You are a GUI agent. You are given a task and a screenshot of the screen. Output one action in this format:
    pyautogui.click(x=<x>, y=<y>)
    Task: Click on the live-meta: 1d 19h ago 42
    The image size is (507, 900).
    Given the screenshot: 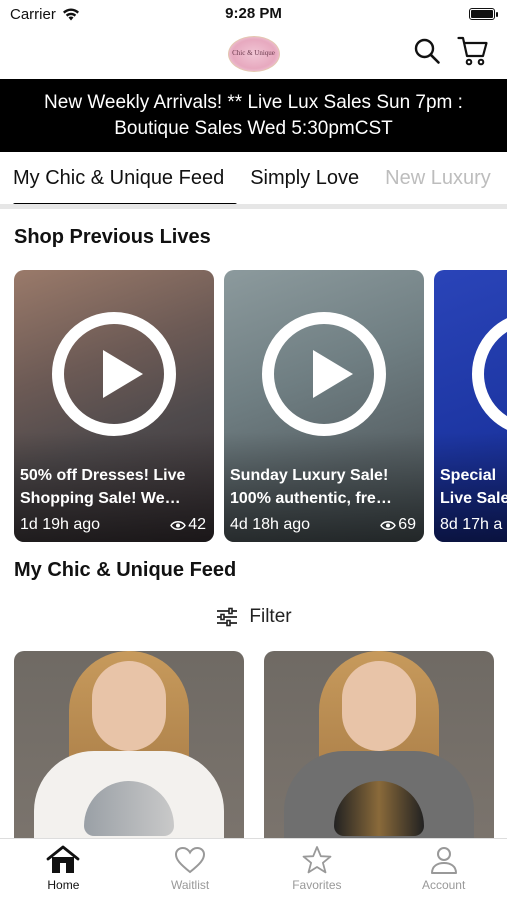 What is the action you would take?
    pyautogui.click(x=113, y=525)
    